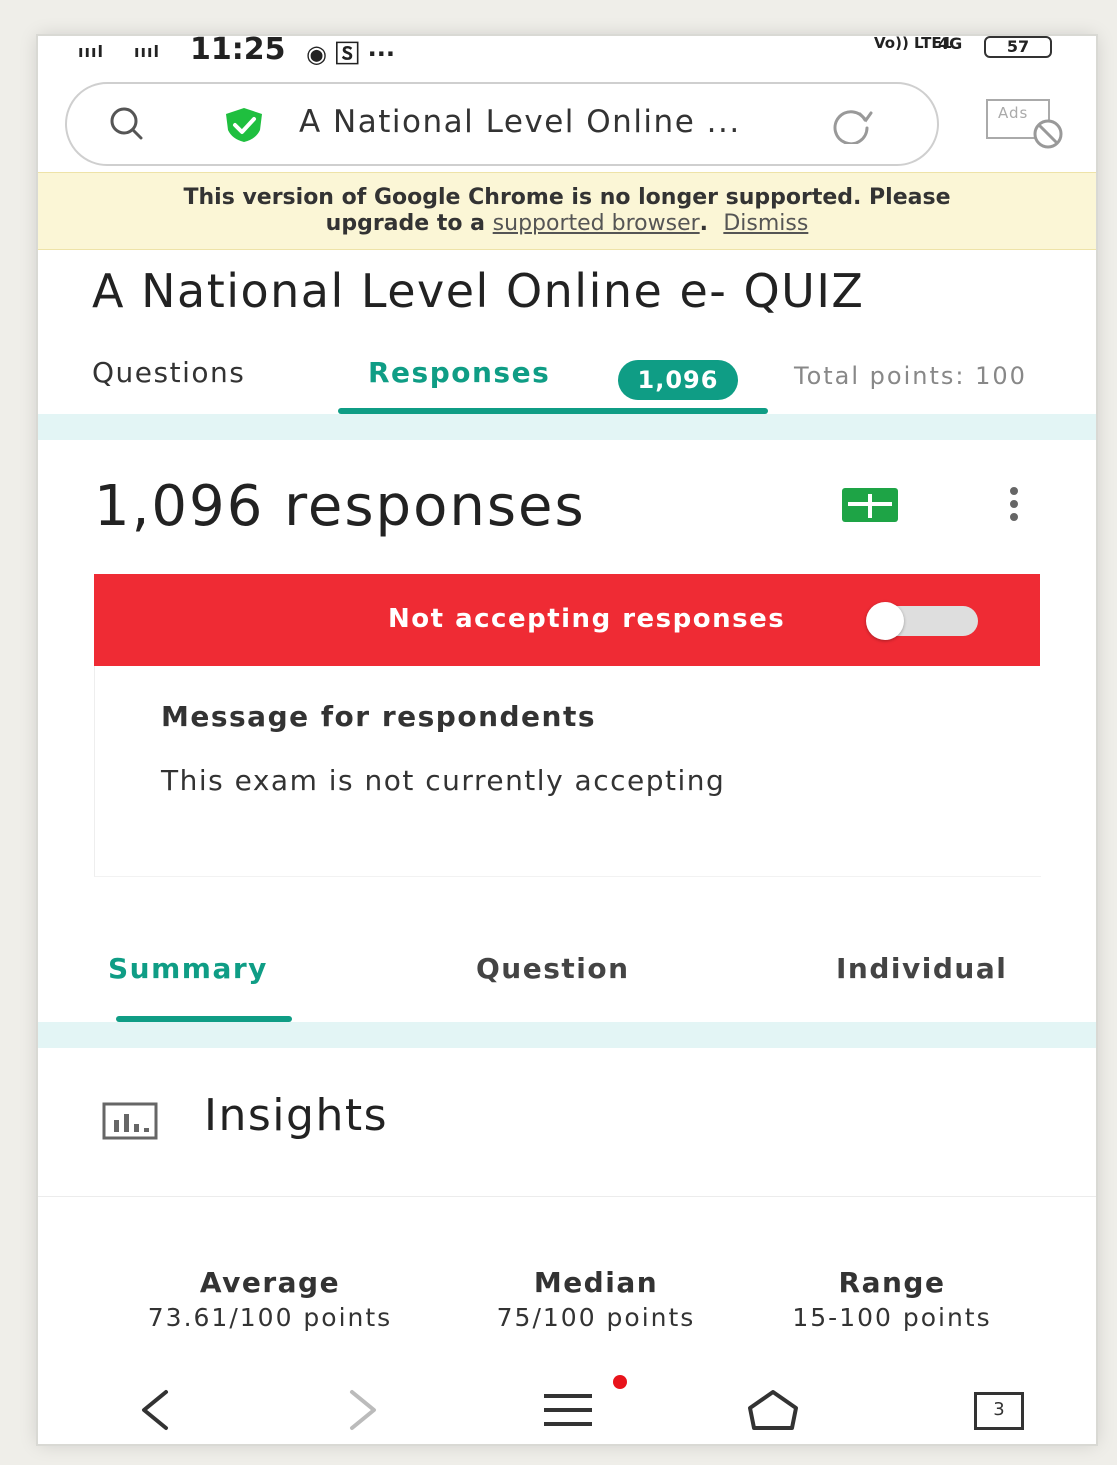  I want to click on tab-question: Question, so click(553, 968).